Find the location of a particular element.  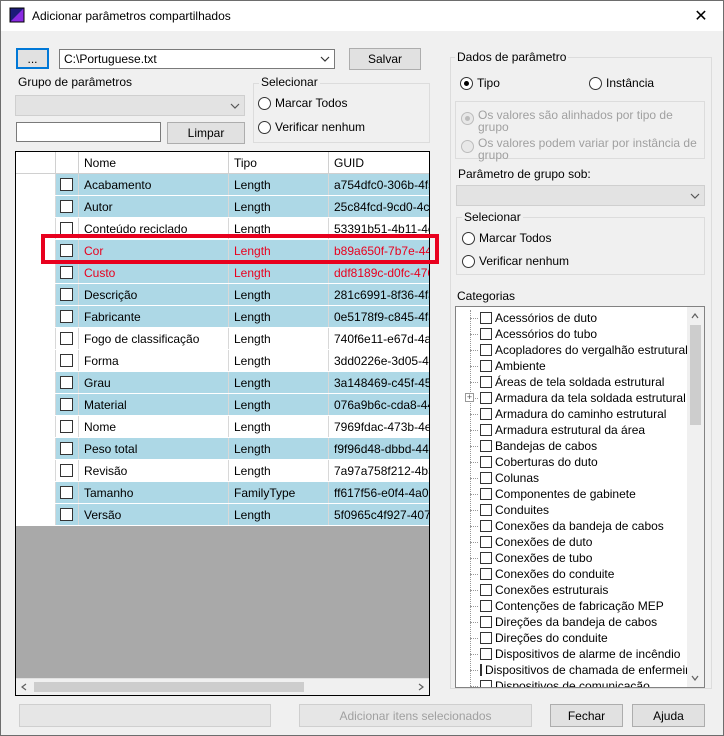

category-item: Acopladores do vergalhão estrutural is located at coordinates (572, 350).